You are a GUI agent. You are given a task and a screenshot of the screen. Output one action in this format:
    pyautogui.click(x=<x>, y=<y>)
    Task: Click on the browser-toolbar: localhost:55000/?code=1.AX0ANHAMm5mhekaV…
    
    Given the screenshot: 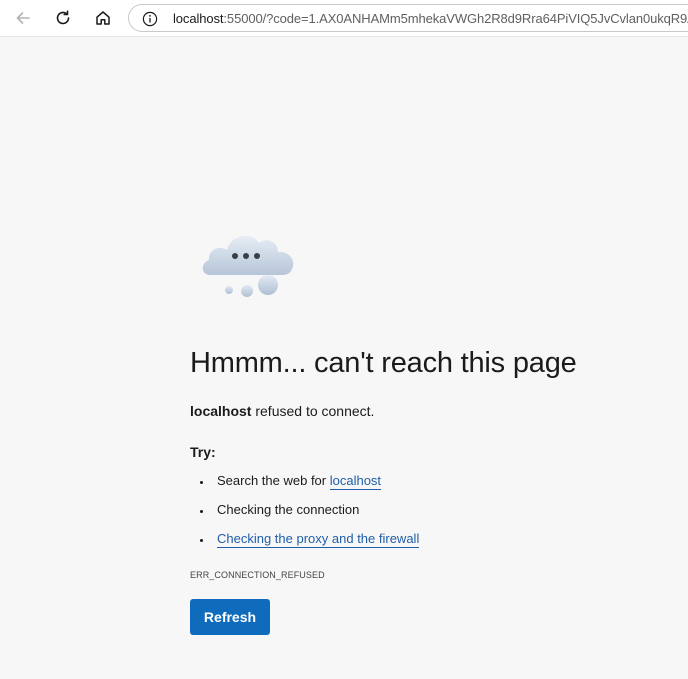 What is the action you would take?
    pyautogui.click(x=344, y=18)
    